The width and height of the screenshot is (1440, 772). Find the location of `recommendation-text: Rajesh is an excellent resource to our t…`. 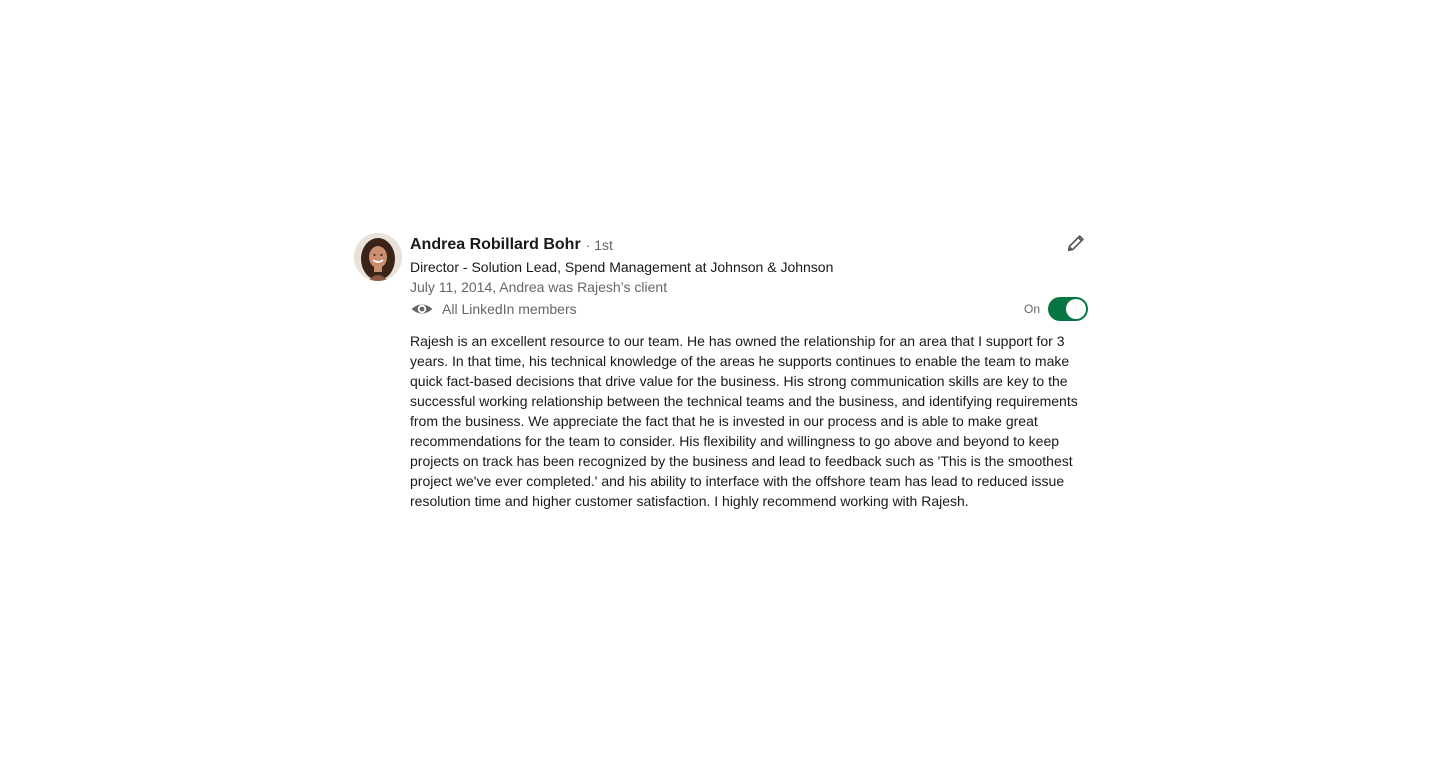

recommendation-text: Rajesh is an excellent resource to our t… is located at coordinates (744, 421).